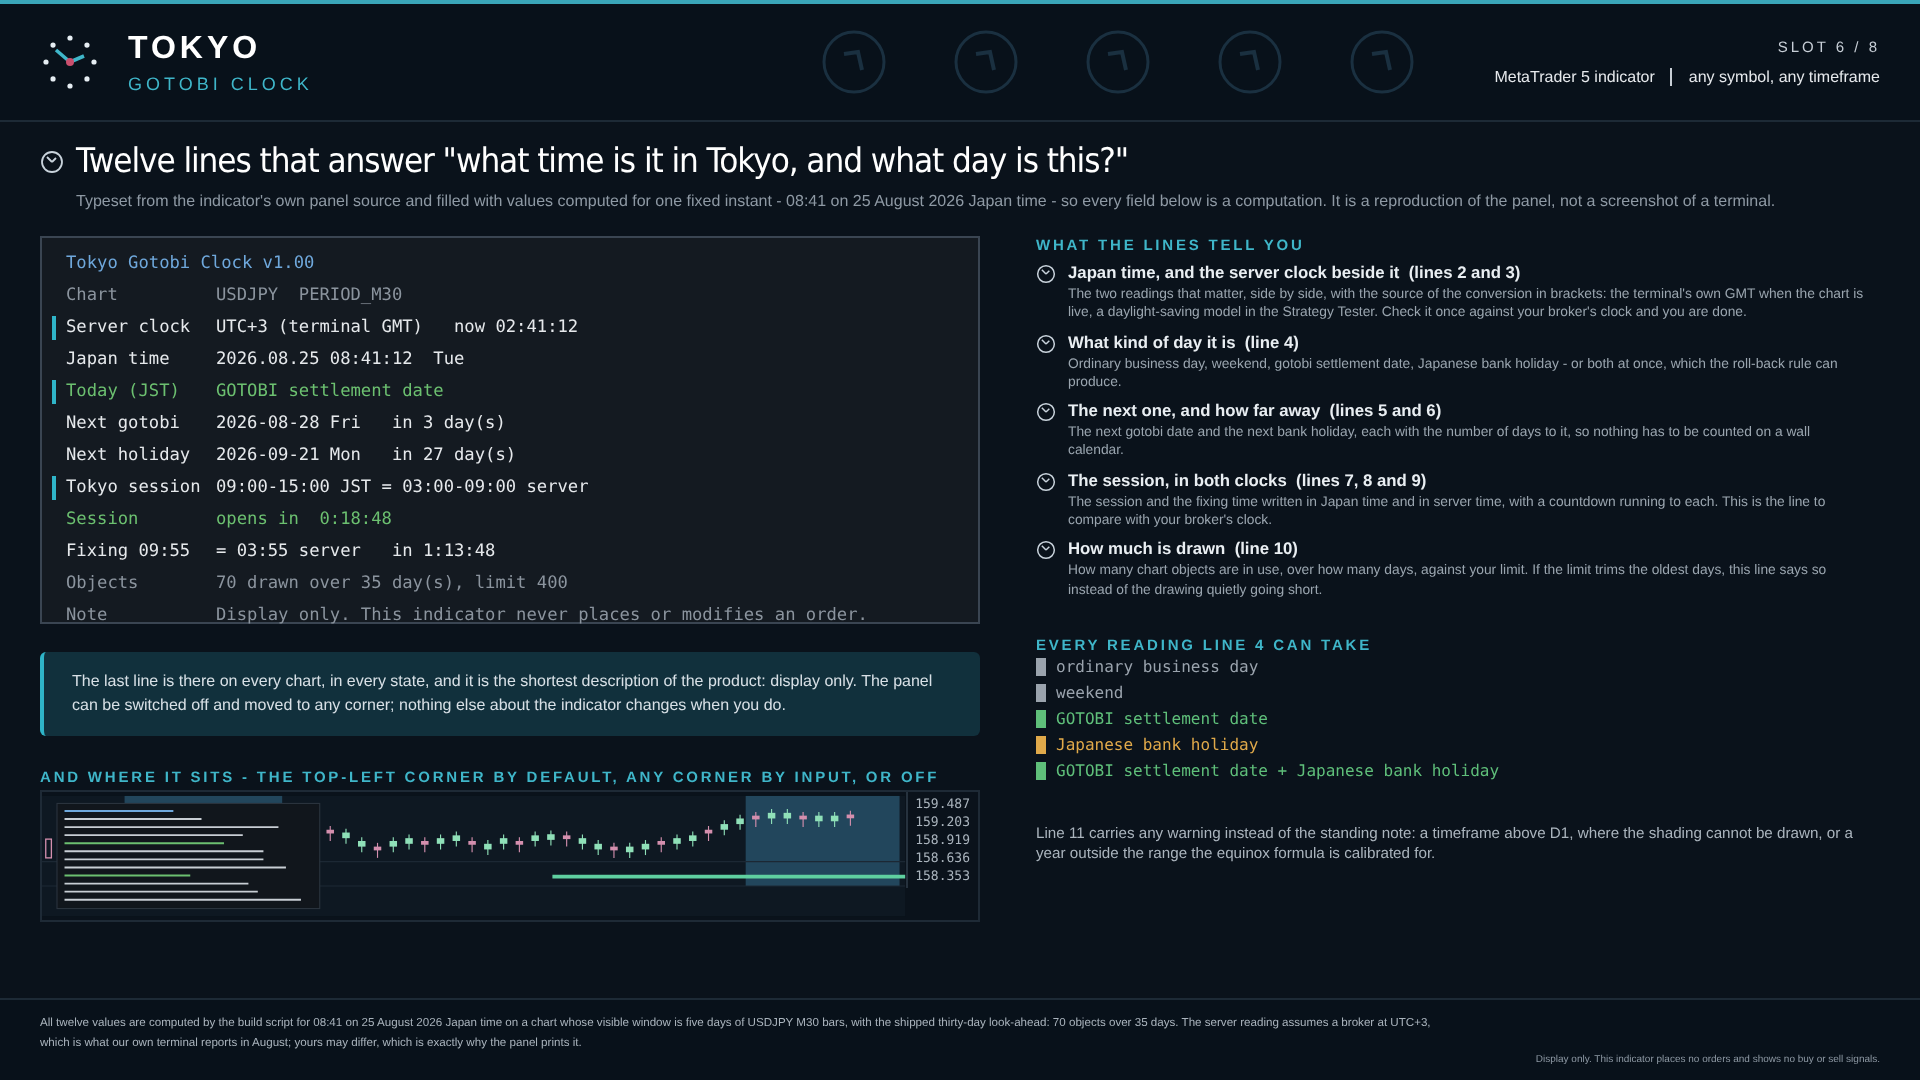 The width and height of the screenshot is (1920, 1080). Describe the element at coordinates (361, 424) in the screenshot. I see `panel-value: 2026-08-28 Fri in 3 day(s)` at that location.